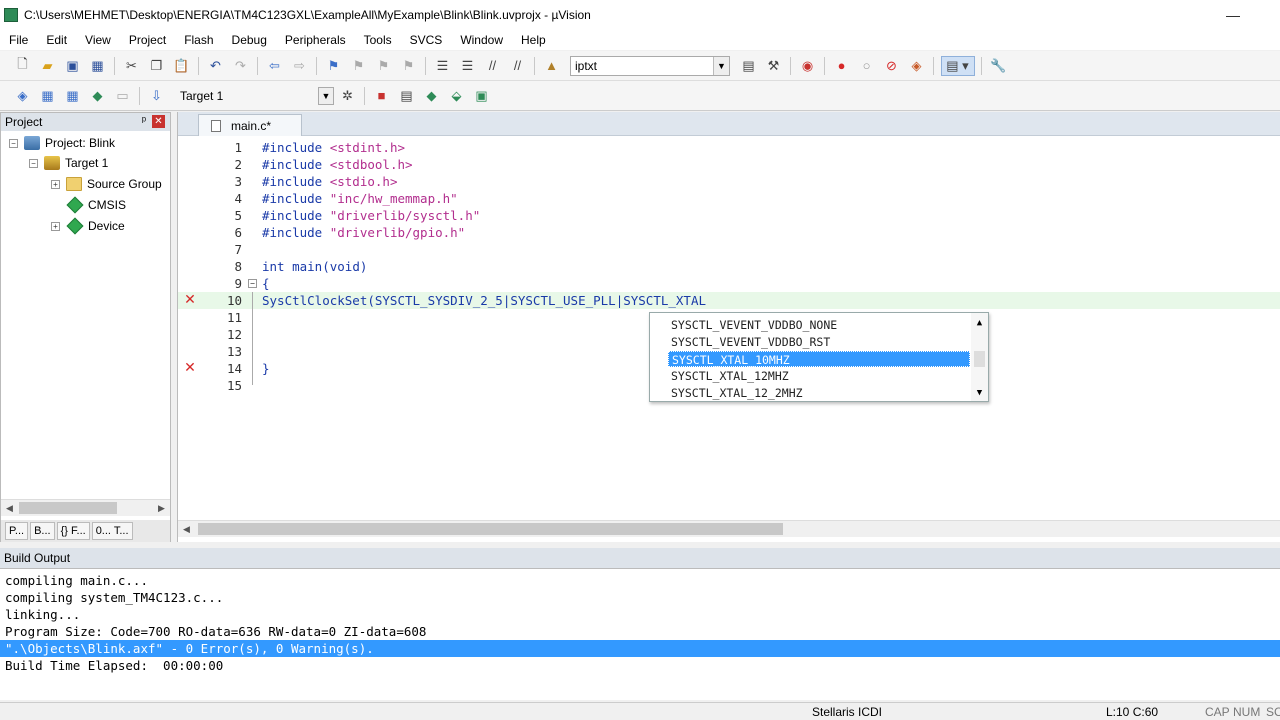  I want to click on find-icon: ⚒, so click(774, 66).